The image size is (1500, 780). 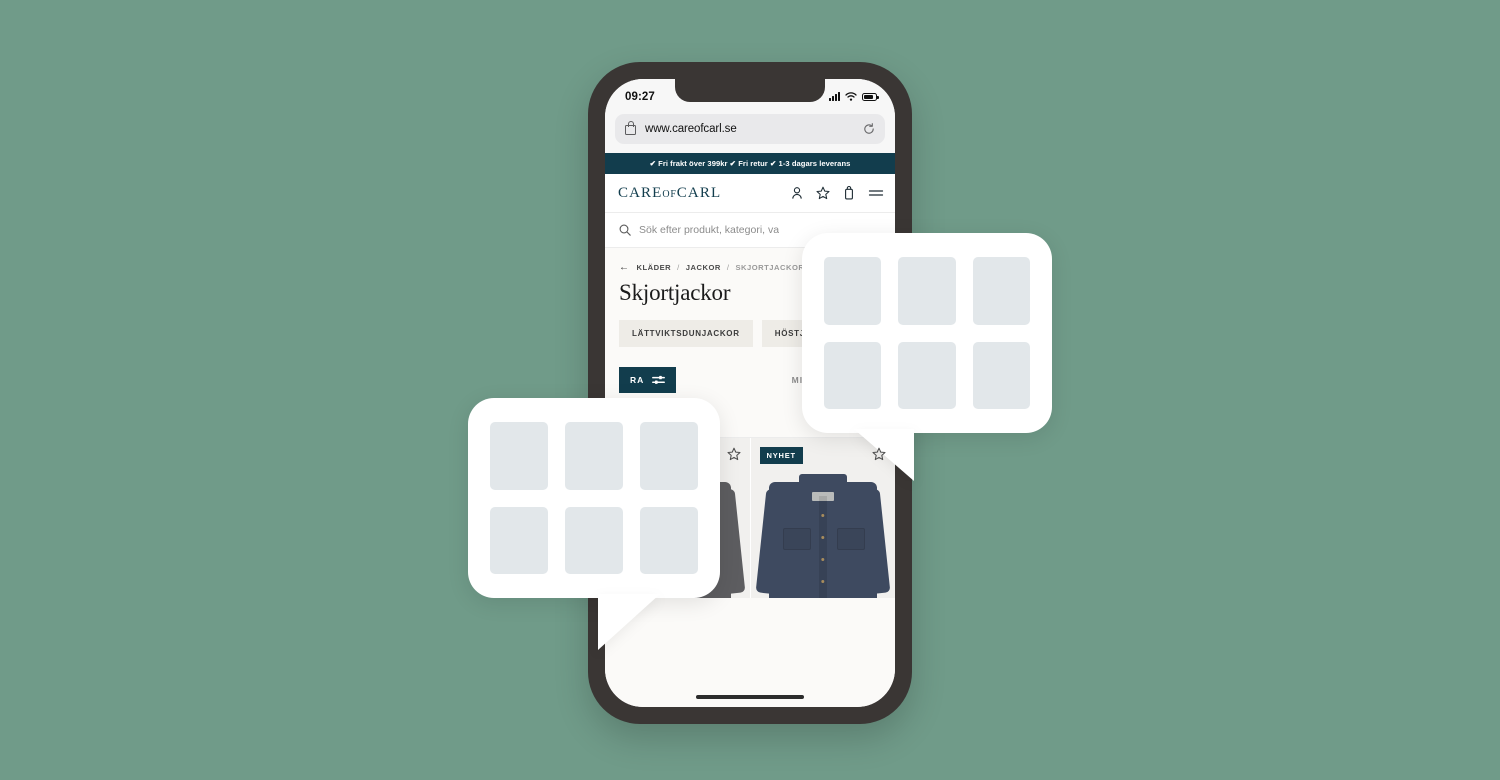 I want to click on filter-button-label: RA, so click(x=637, y=380).